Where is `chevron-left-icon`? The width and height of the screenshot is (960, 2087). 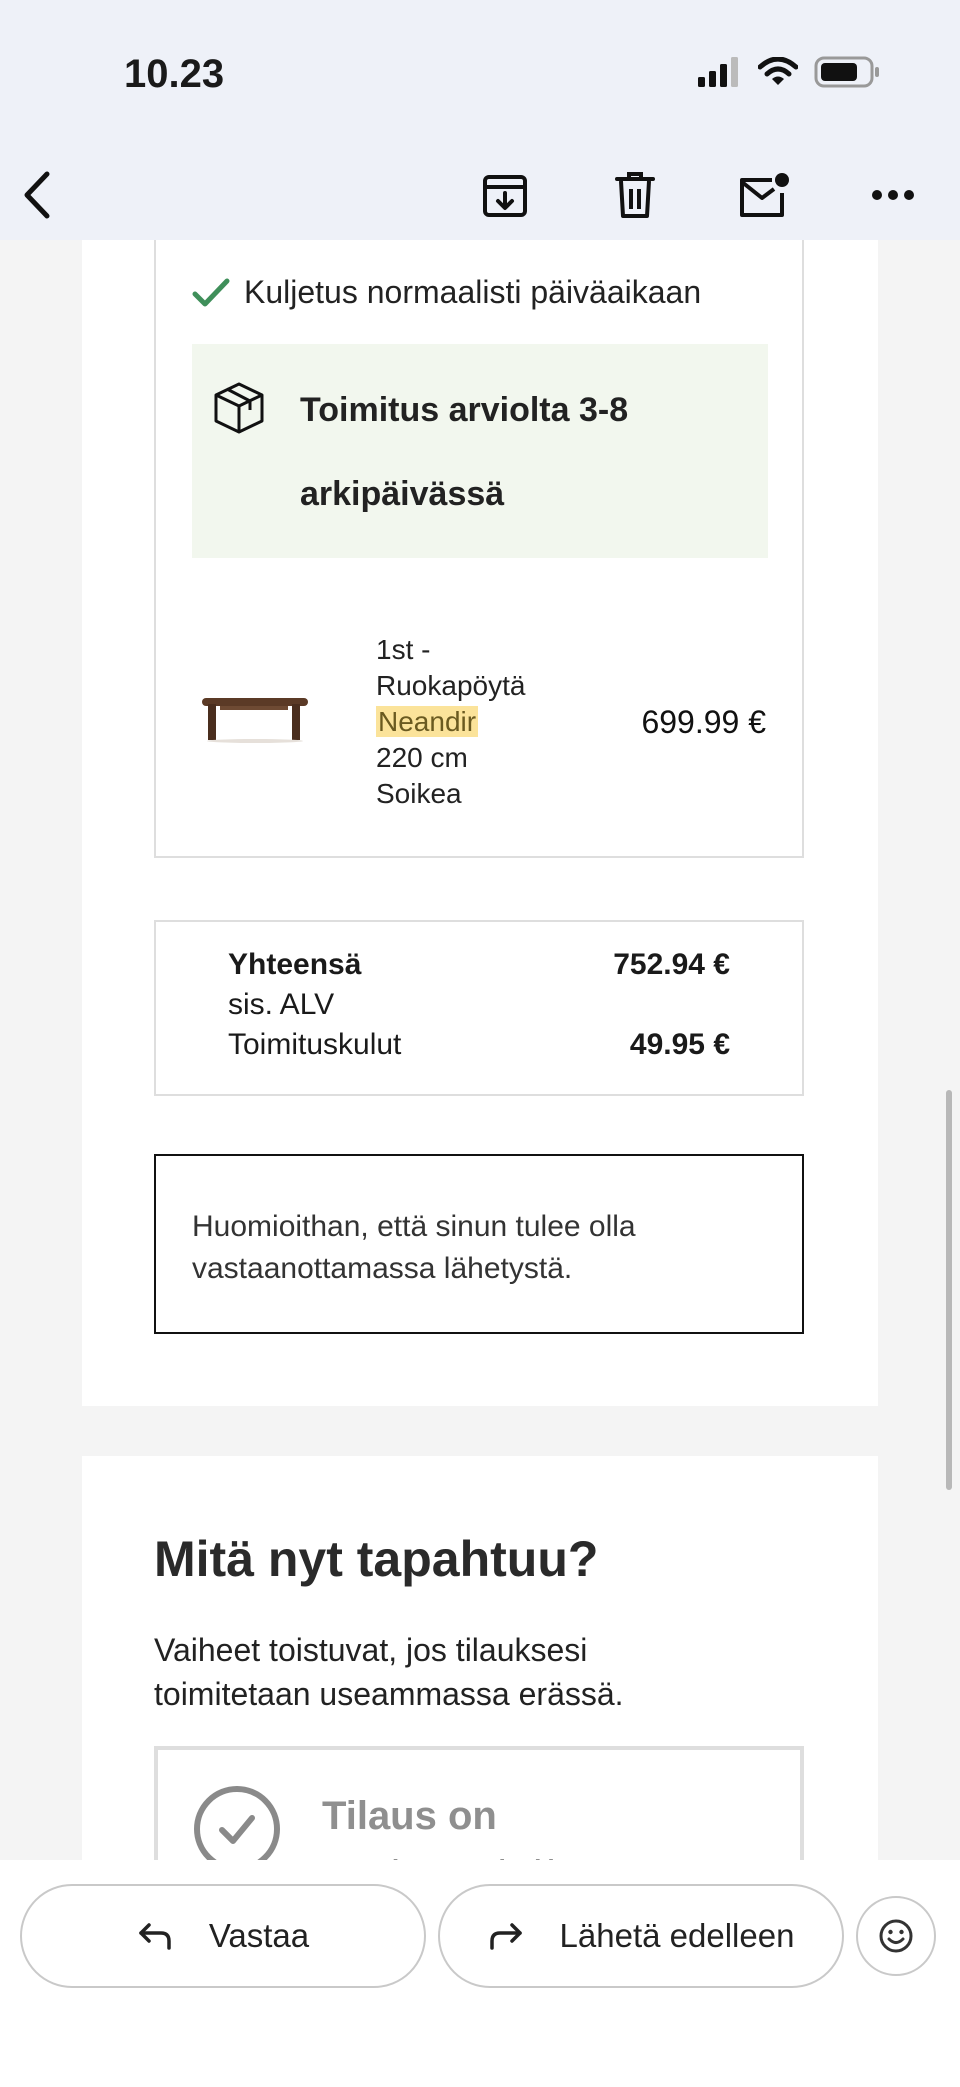
chevron-left-icon is located at coordinates (37, 195).